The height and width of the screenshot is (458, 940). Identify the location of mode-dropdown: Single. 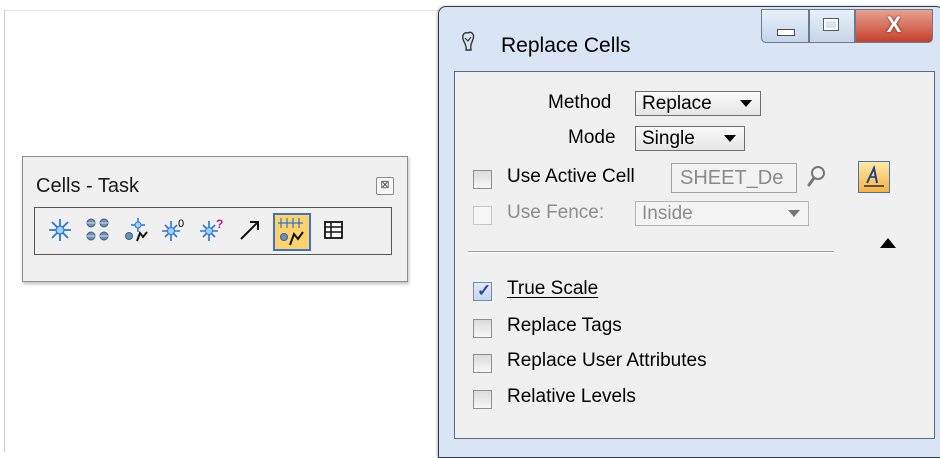
(690, 138).